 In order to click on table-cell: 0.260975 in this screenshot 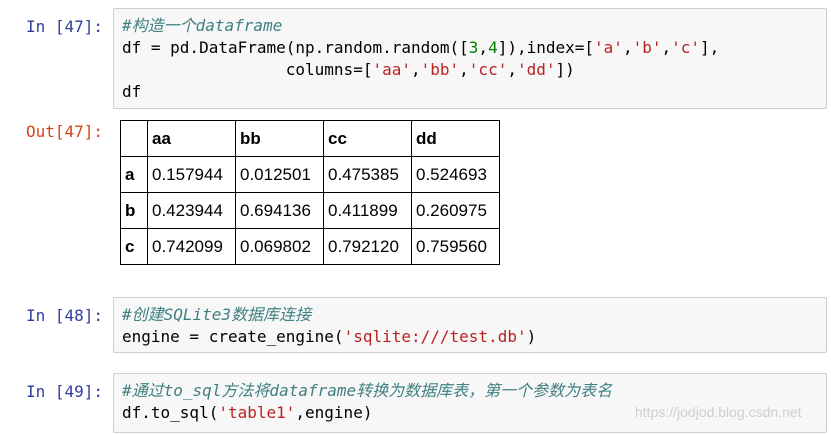, I will do `click(455, 210)`.